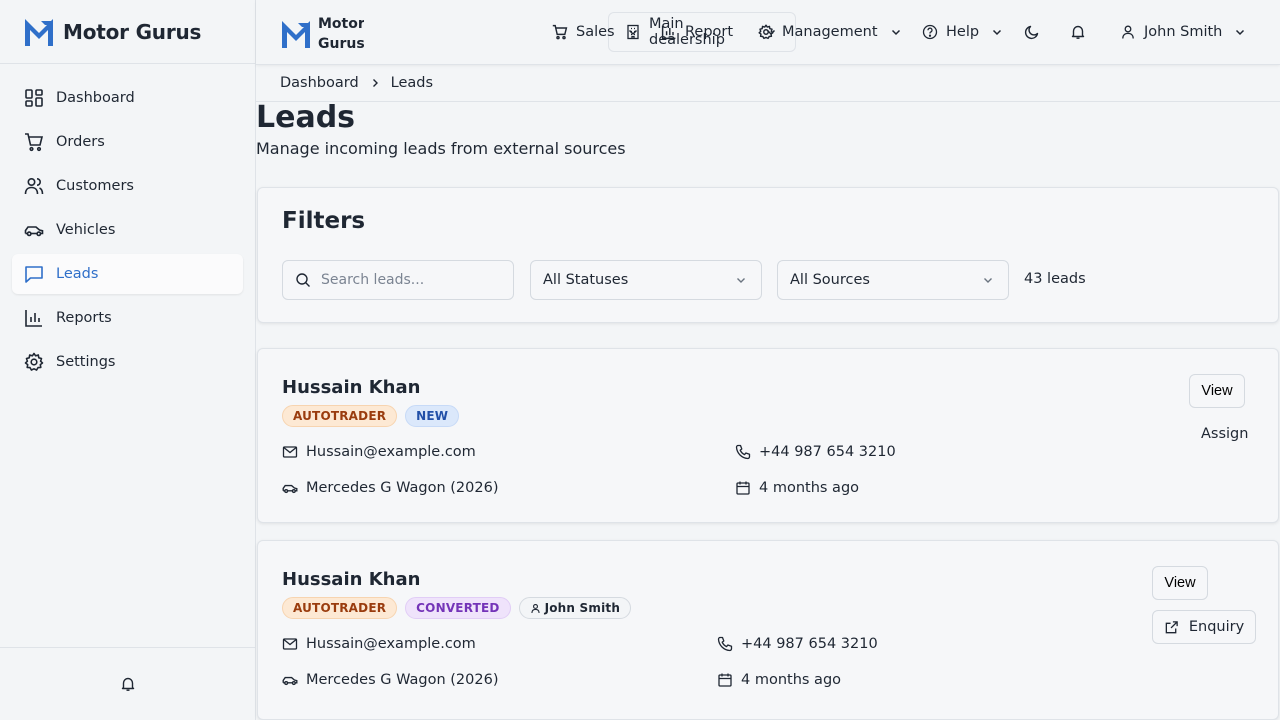  Describe the element at coordinates (80, 142) in the screenshot. I see `sidebar-item-label: Orders` at that location.